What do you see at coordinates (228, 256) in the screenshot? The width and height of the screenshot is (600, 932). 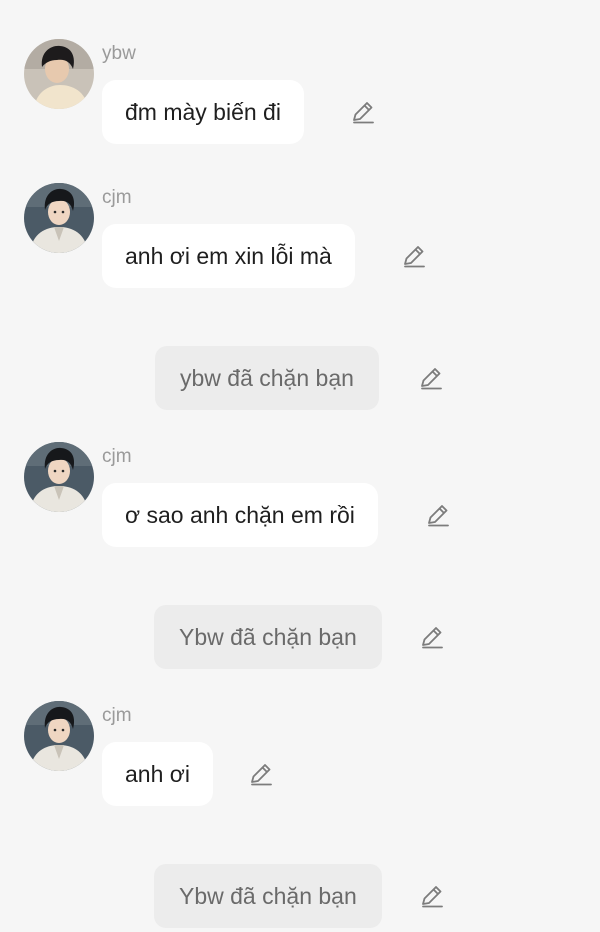 I see `message-bubble: anh ơi em xin lỗi mà` at bounding box center [228, 256].